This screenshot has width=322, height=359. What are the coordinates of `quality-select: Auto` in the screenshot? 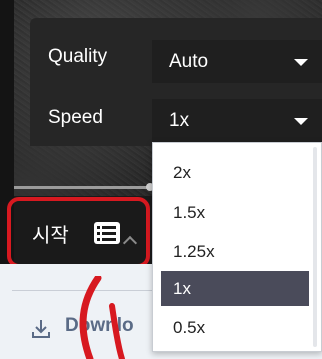 It's located at (237, 61).